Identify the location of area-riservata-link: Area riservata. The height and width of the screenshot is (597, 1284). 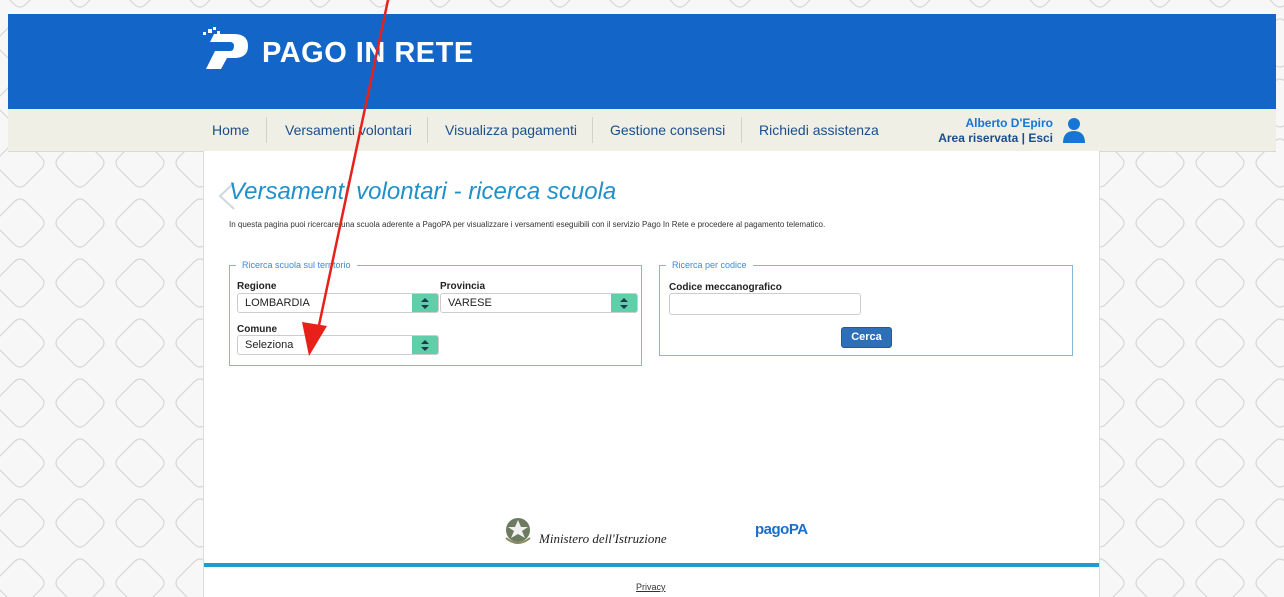
(978, 138).